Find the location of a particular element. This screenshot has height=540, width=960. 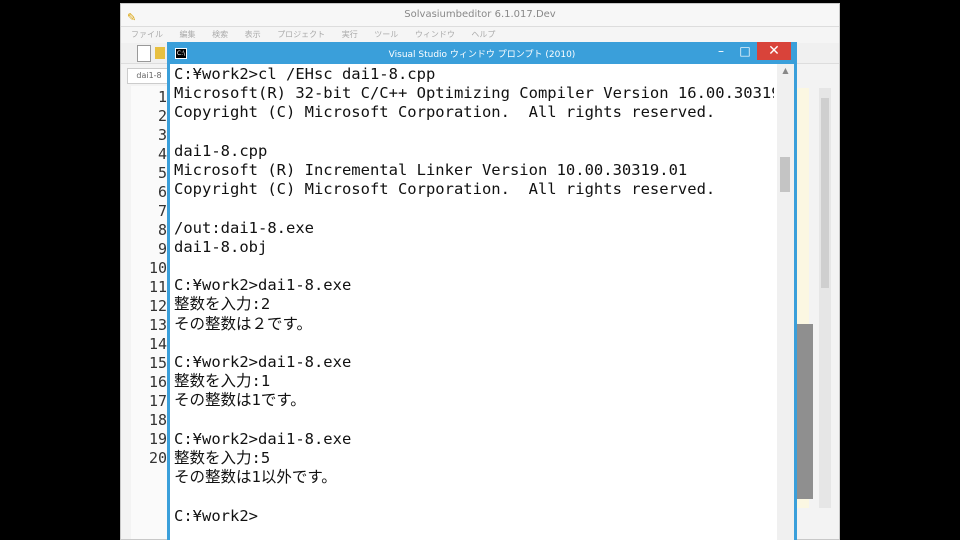

menu-item-search: 検索 is located at coordinates (220, 34).